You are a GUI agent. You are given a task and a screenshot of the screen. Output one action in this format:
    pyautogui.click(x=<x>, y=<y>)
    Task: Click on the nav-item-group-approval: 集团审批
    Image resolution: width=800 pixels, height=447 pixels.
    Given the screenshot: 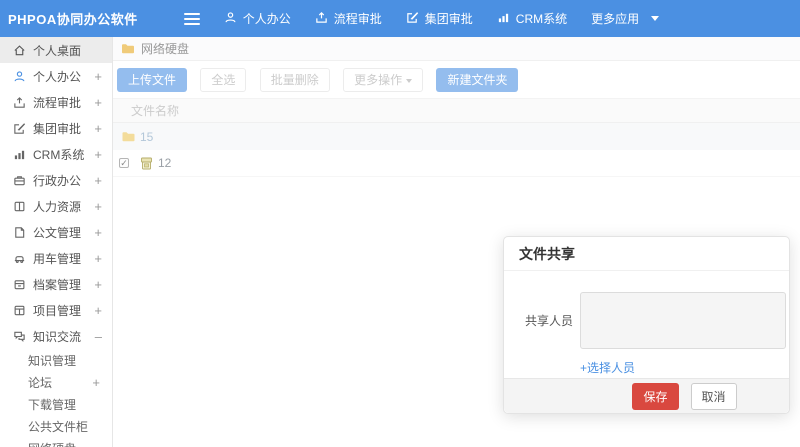 What is the action you would take?
    pyautogui.click(x=439, y=18)
    